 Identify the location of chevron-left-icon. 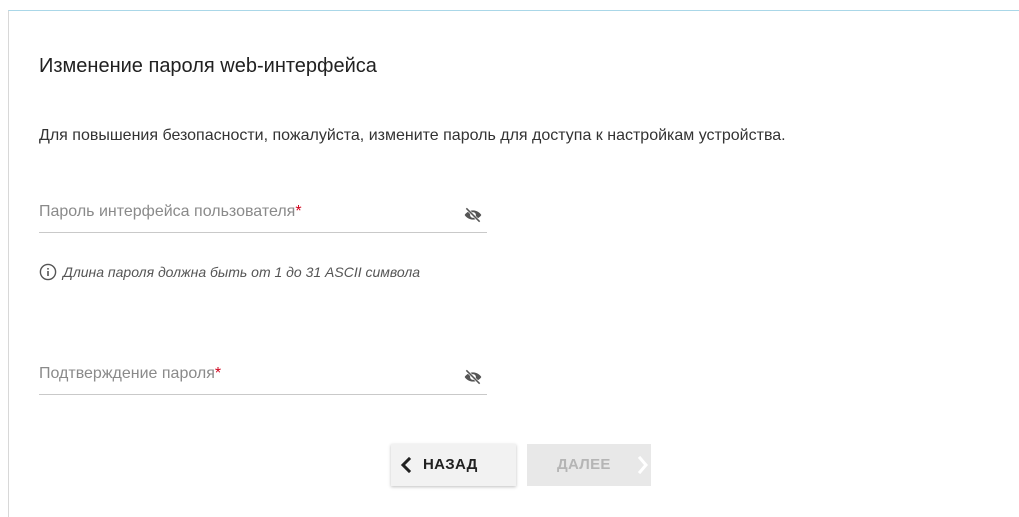
(406, 465).